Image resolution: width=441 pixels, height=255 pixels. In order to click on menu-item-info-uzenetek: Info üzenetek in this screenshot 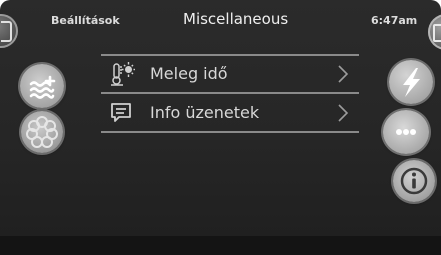, I will do `click(230, 113)`.